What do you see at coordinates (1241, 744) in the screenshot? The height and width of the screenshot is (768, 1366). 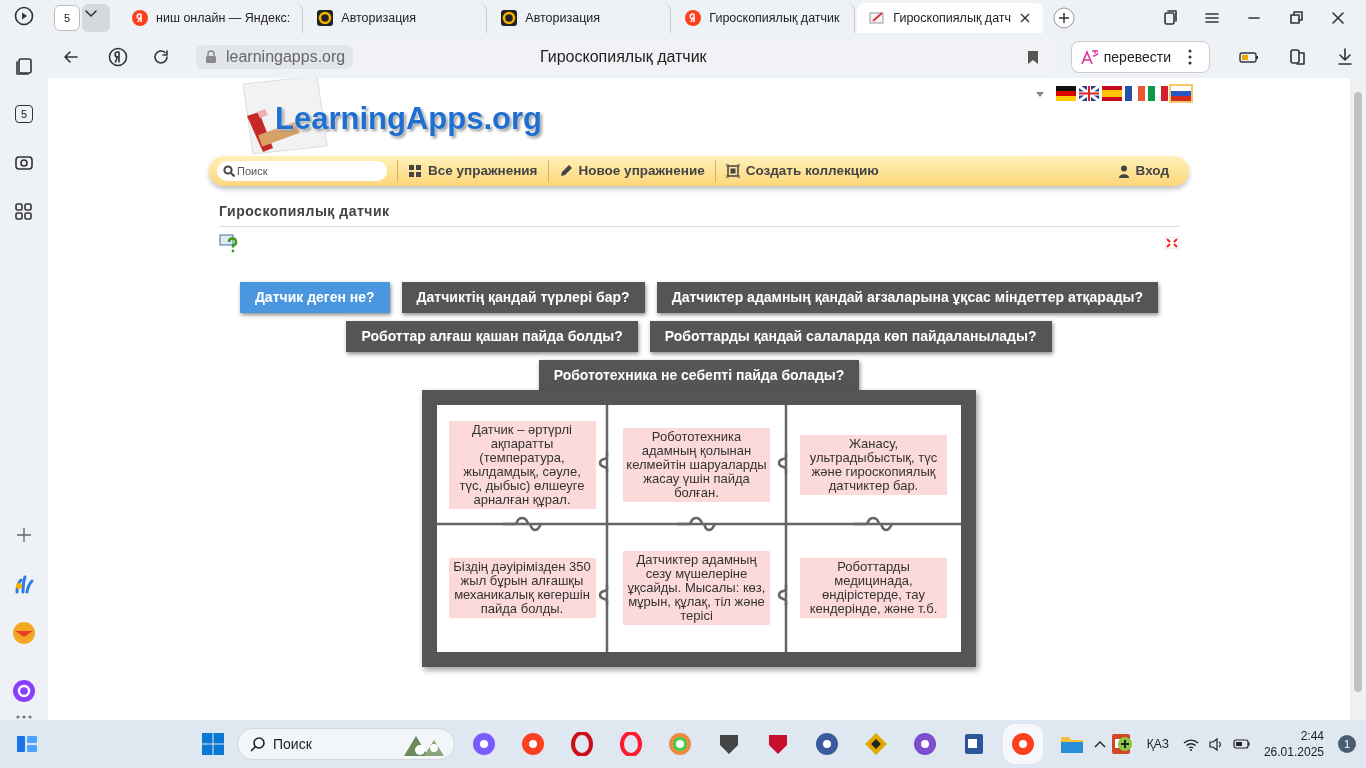 I see `battery-icon` at bounding box center [1241, 744].